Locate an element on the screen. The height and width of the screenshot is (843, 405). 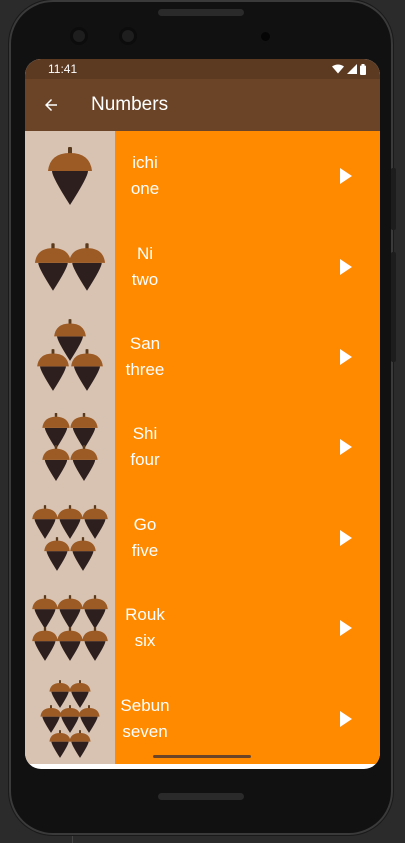
english-word: seven is located at coordinates (145, 731).